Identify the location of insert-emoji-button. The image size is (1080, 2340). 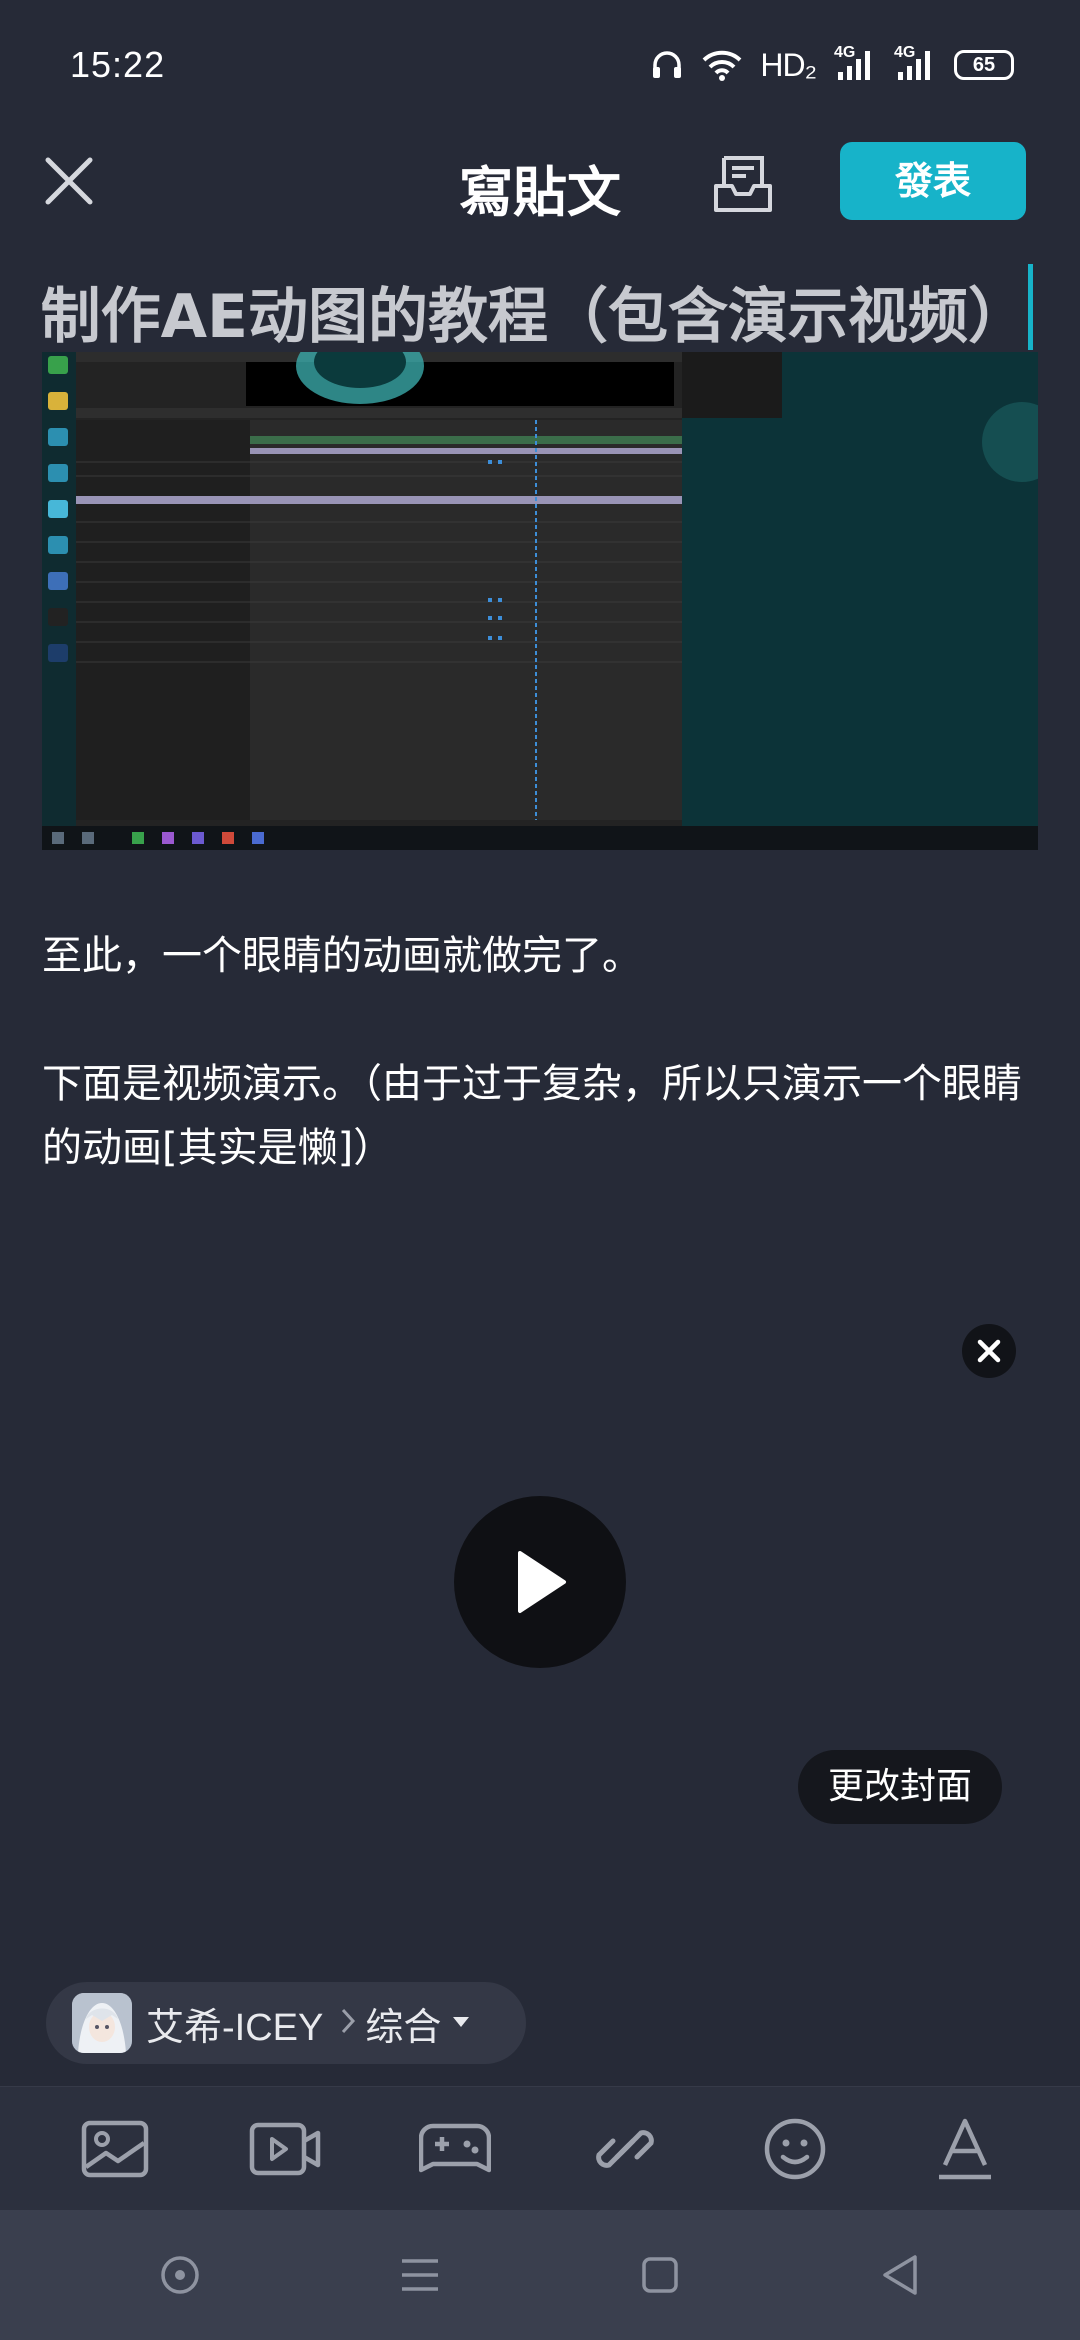
(795, 2149).